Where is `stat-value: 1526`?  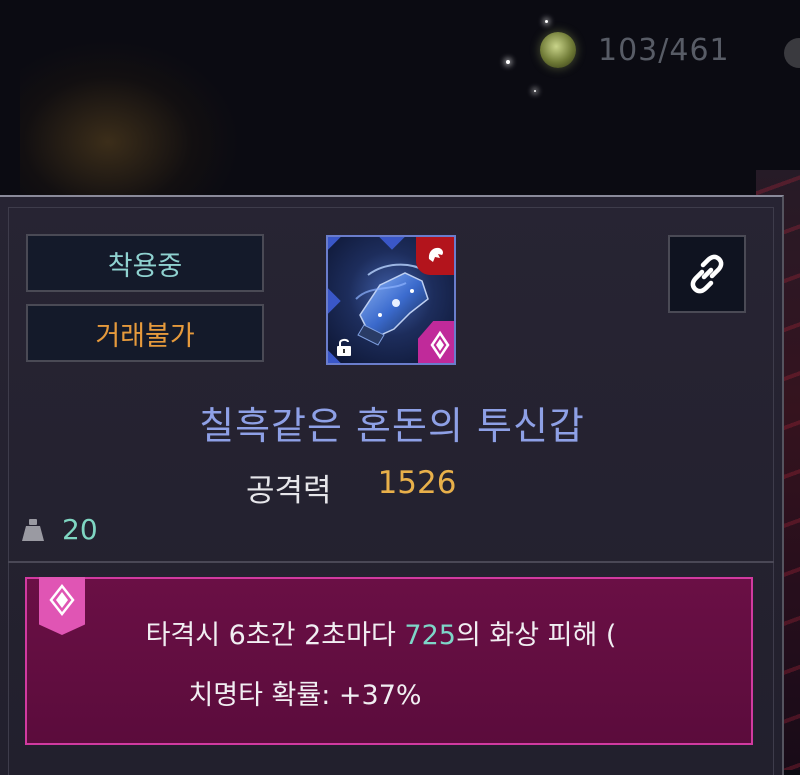
stat-value: 1526 is located at coordinates (417, 483).